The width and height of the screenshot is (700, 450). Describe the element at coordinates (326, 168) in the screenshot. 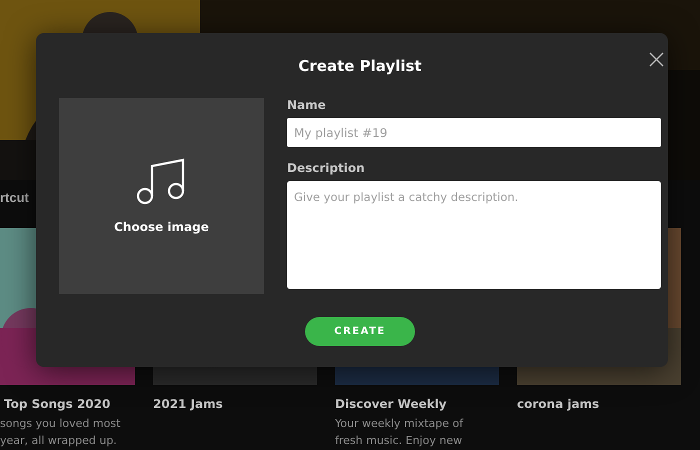

I see `field-label: Description` at that location.